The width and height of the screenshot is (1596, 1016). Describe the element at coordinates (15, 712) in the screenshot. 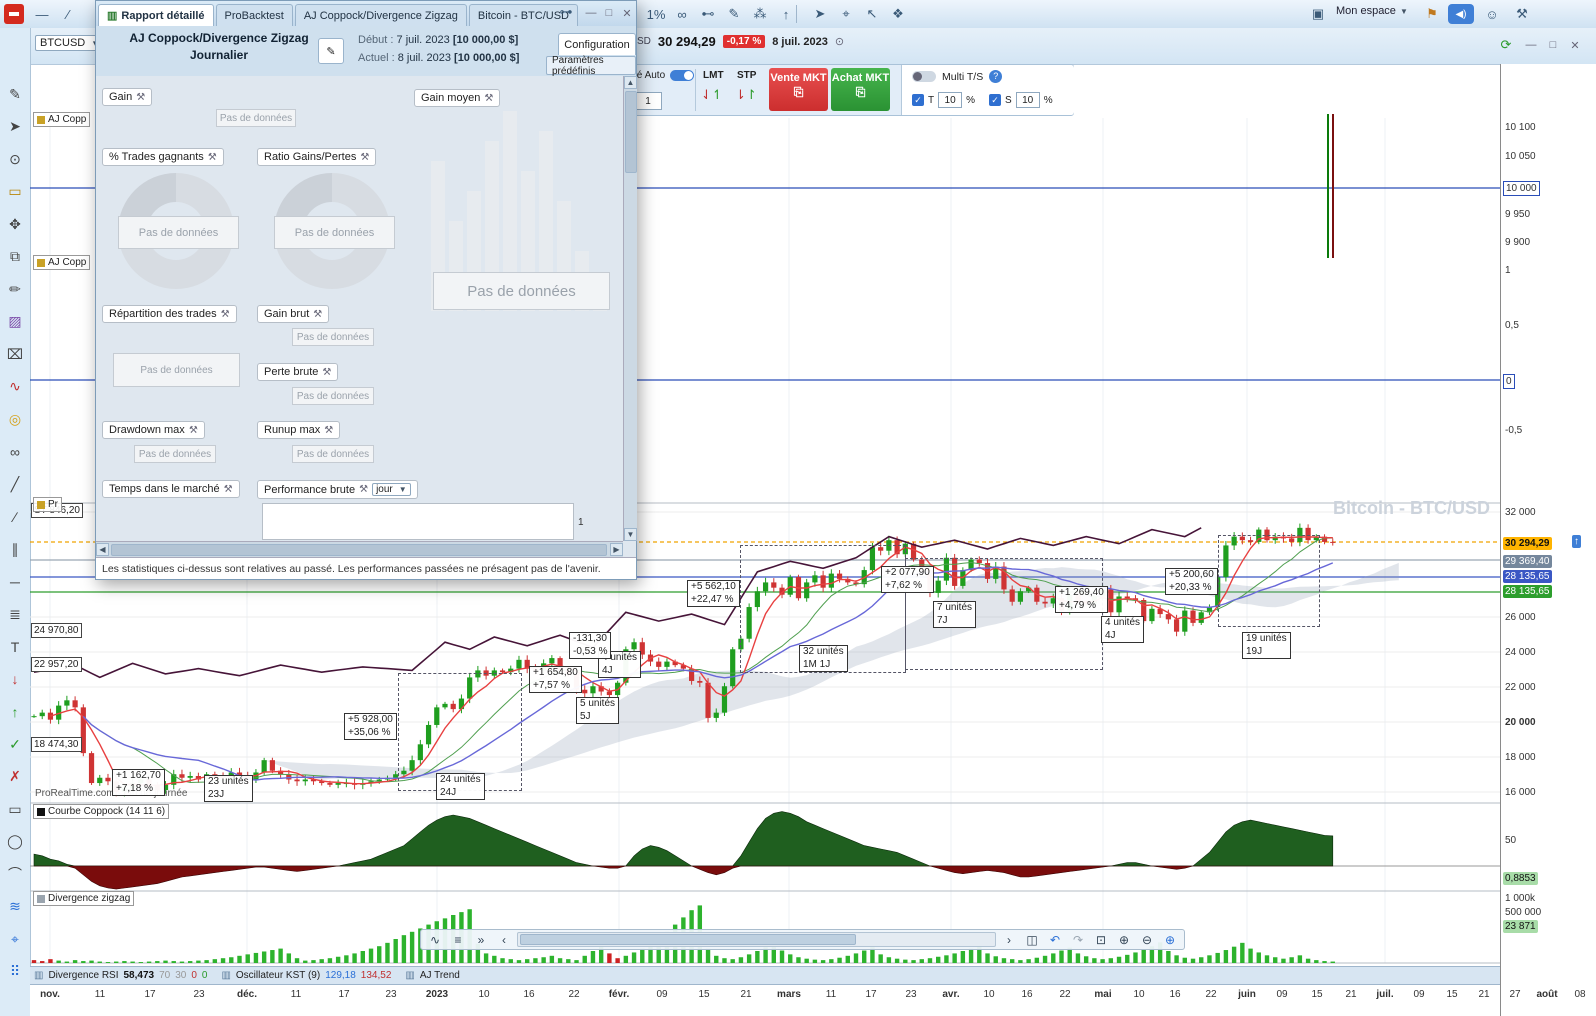

I see `buy-arrow-icon: ↑` at that location.